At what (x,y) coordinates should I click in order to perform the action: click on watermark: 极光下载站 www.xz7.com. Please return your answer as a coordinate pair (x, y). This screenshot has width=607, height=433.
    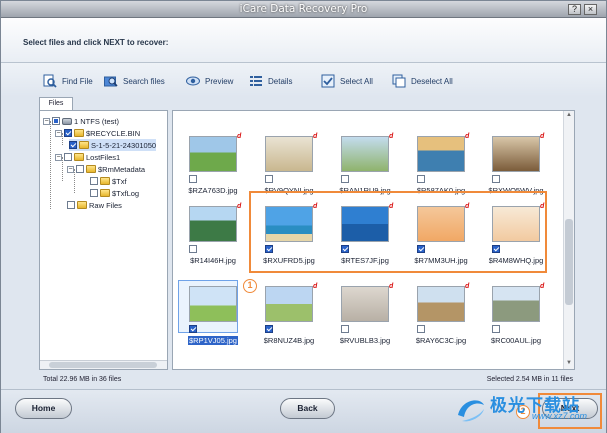
    Looking at the image, I should click on (528, 411).